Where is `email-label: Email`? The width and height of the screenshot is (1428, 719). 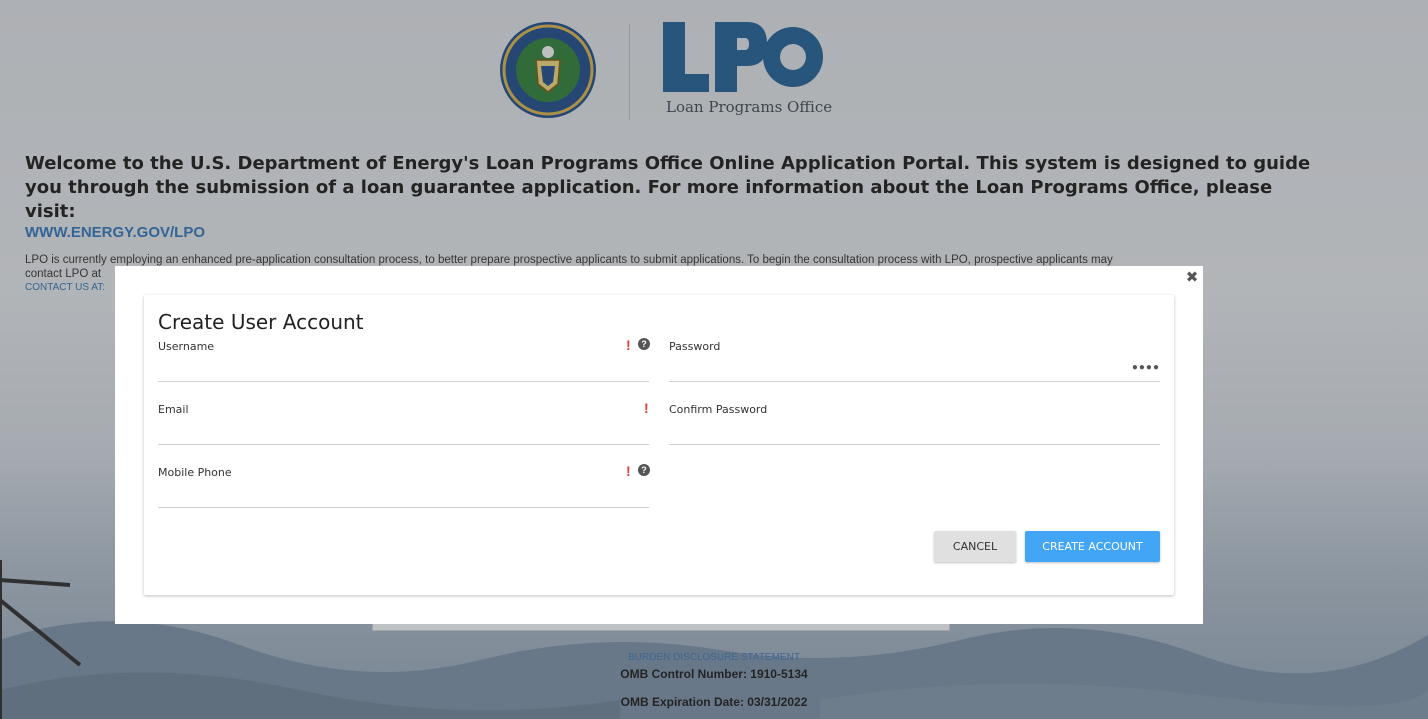
email-label: Email is located at coordinates (173, 409).